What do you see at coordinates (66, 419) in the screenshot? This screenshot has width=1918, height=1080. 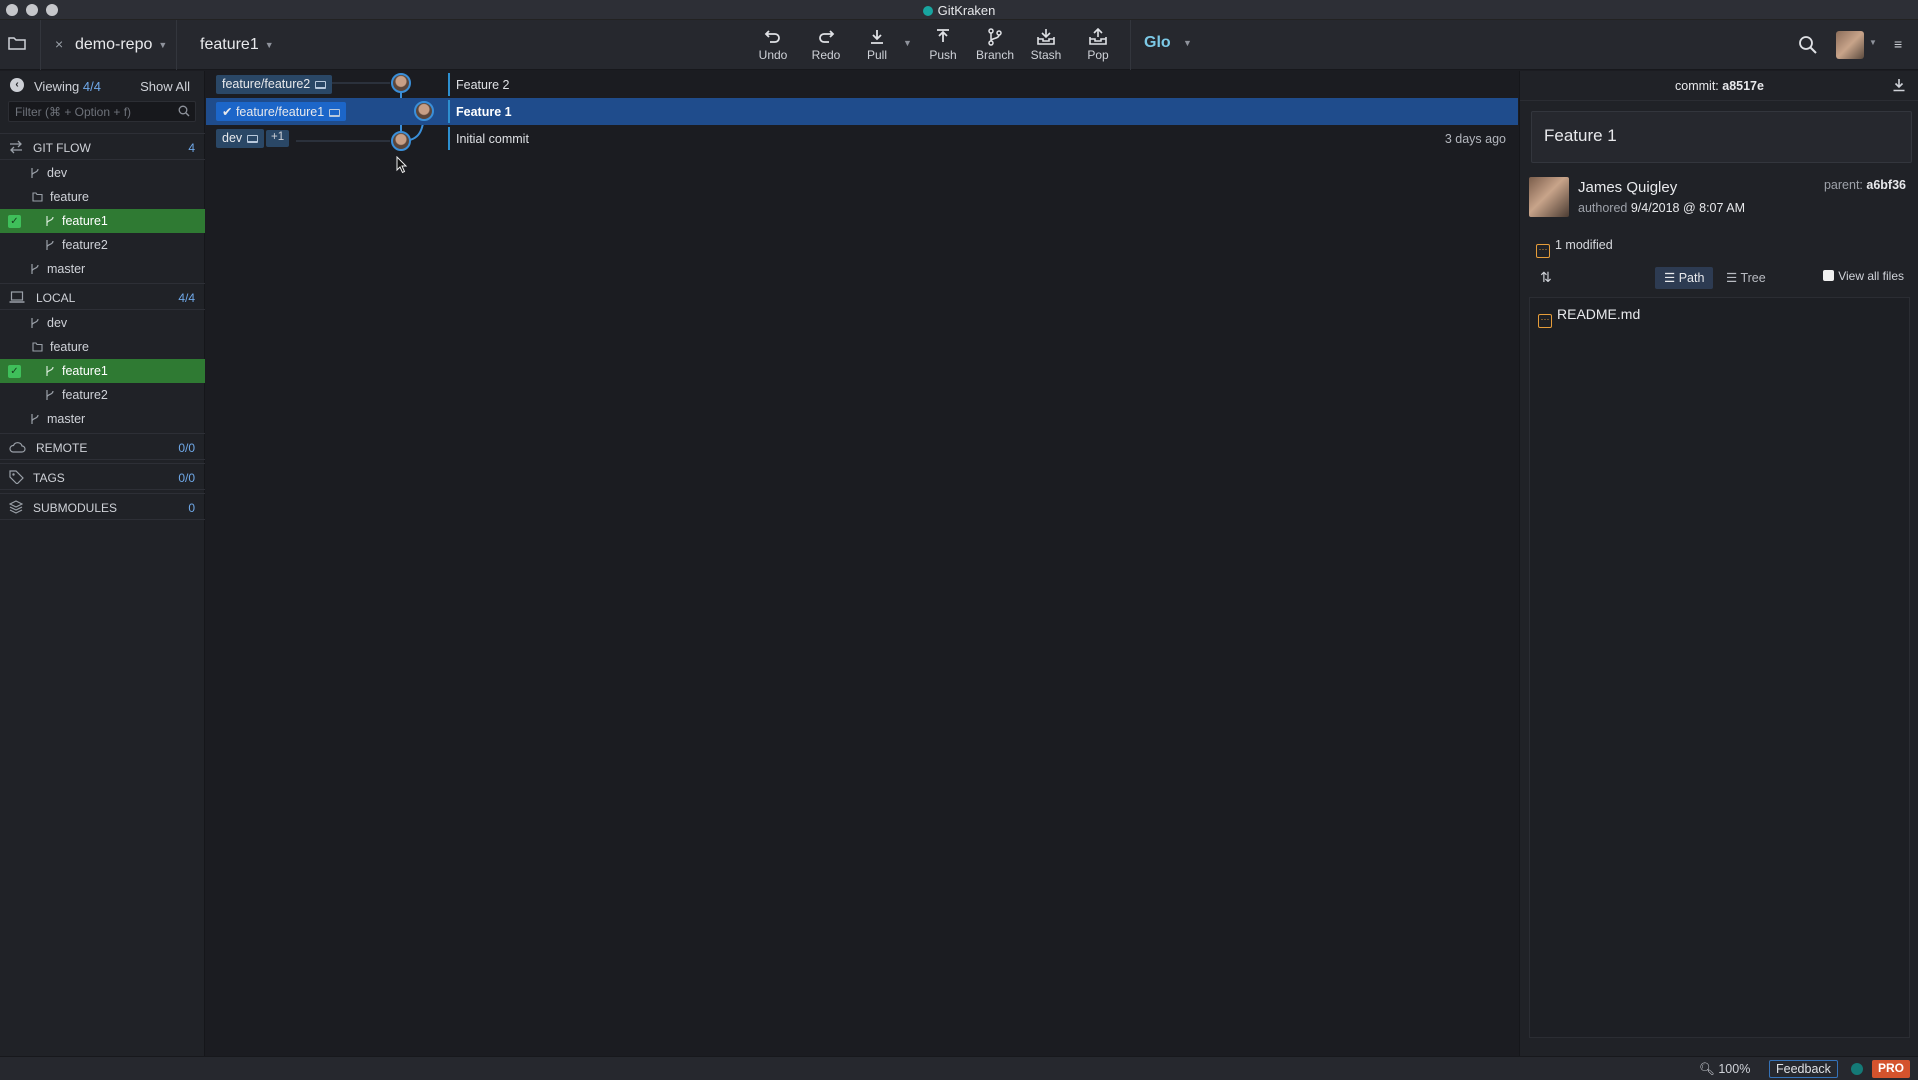 I see `sidebar-item-label: master` at bounding box center [66, 419].